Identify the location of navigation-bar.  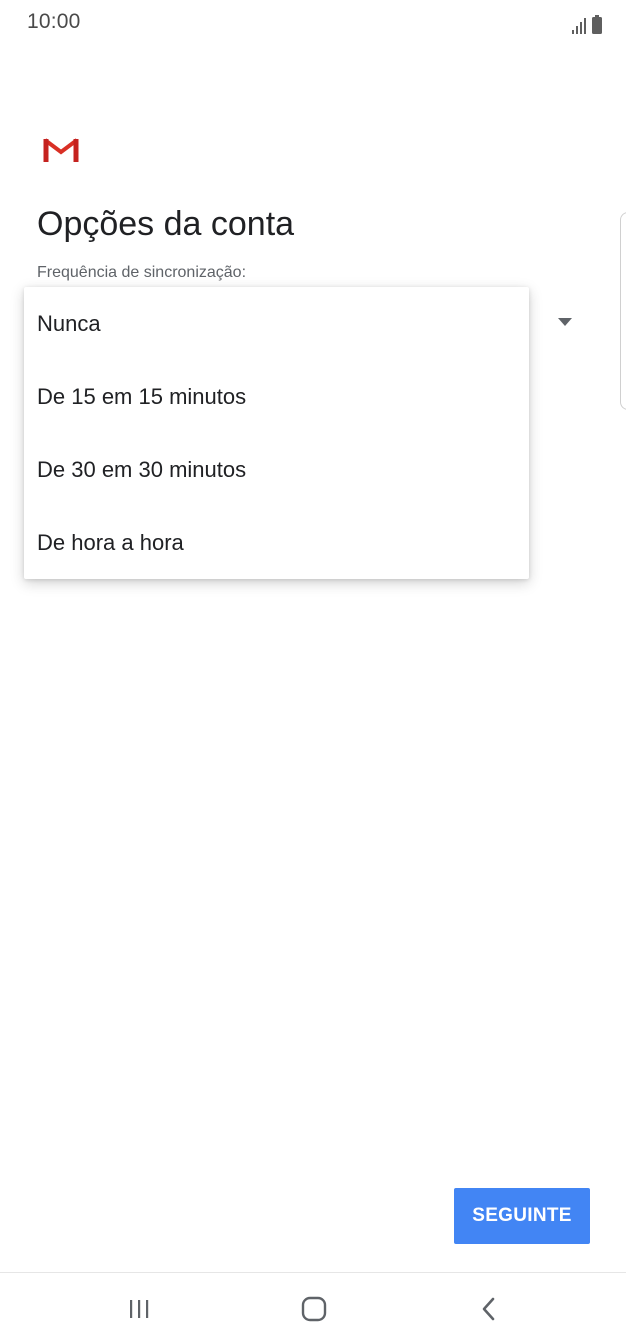
(313, 1308).